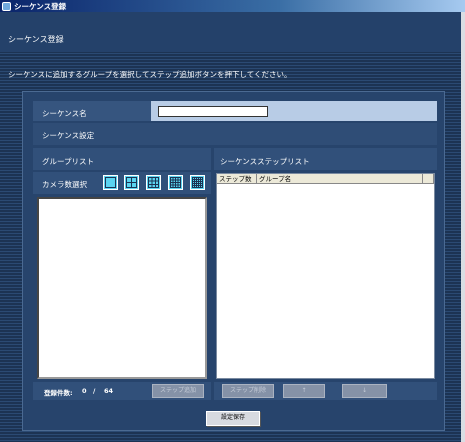 The height and width of the screenshot is (442, 465). I want to click on instruction-text: シーケンスに追加するグループを選択してステップ追加ボタンを押下してください。, so click(150, 74).